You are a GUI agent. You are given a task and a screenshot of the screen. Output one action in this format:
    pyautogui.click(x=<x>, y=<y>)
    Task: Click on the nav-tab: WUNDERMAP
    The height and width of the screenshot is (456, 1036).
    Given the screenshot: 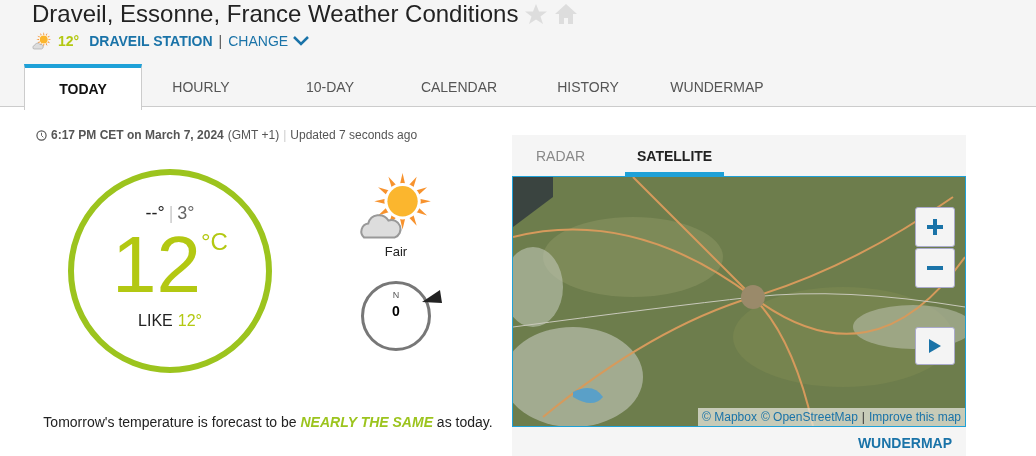 What is the action you would take?
    pyautogui.click(x=717, y=86)
    